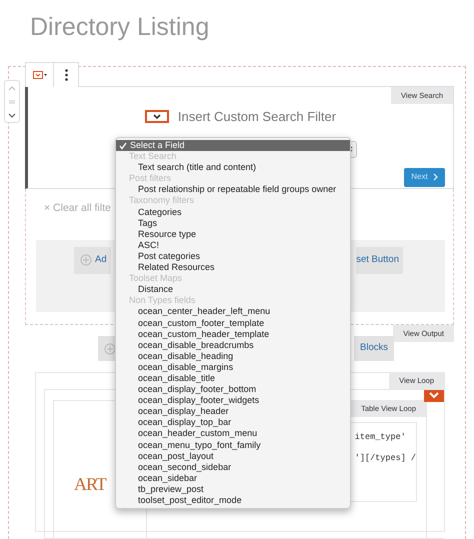 This screenshot has height=539, width=474. I want to click on dropdown-option: ocean_post_layout, so click(233, 456).